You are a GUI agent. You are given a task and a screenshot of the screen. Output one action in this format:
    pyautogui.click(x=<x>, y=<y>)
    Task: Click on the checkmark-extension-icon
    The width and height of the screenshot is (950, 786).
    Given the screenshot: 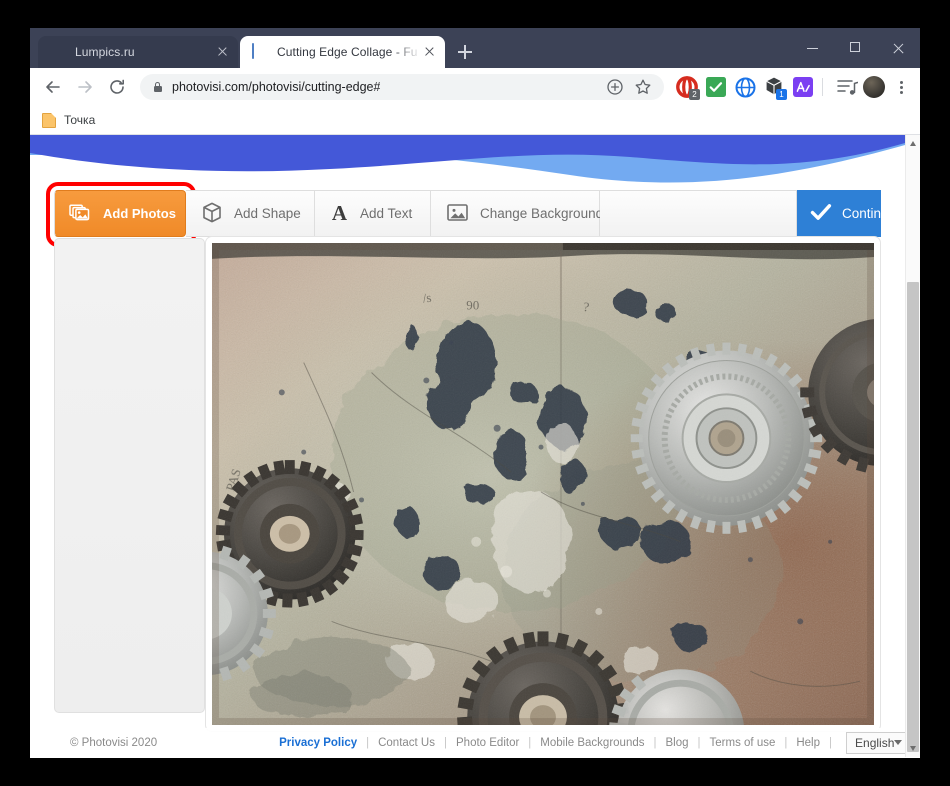 What is the action you would take?
    pyautogui.click(x=716, y=87)
    